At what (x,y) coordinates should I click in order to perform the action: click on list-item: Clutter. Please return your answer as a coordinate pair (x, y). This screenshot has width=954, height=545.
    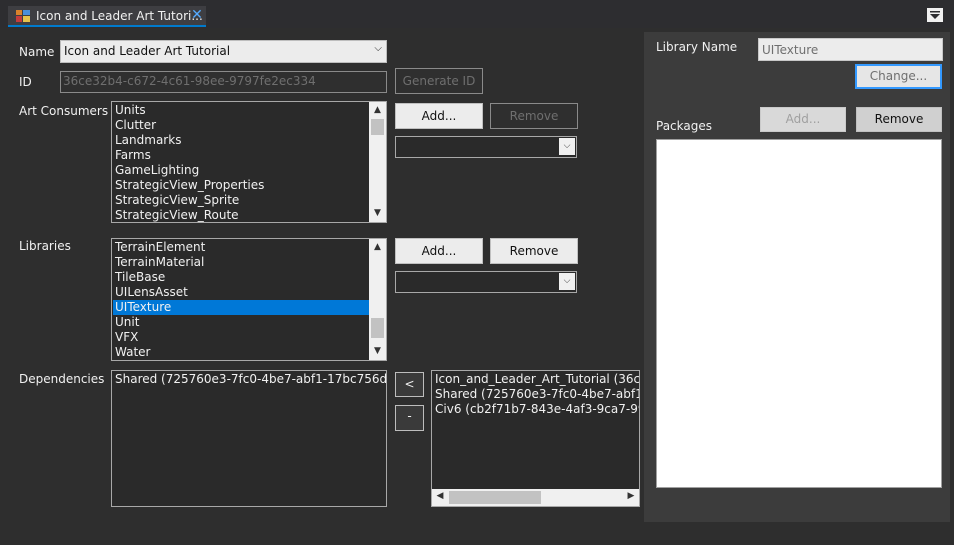
    Looking at the image, I should click on (135, 125).